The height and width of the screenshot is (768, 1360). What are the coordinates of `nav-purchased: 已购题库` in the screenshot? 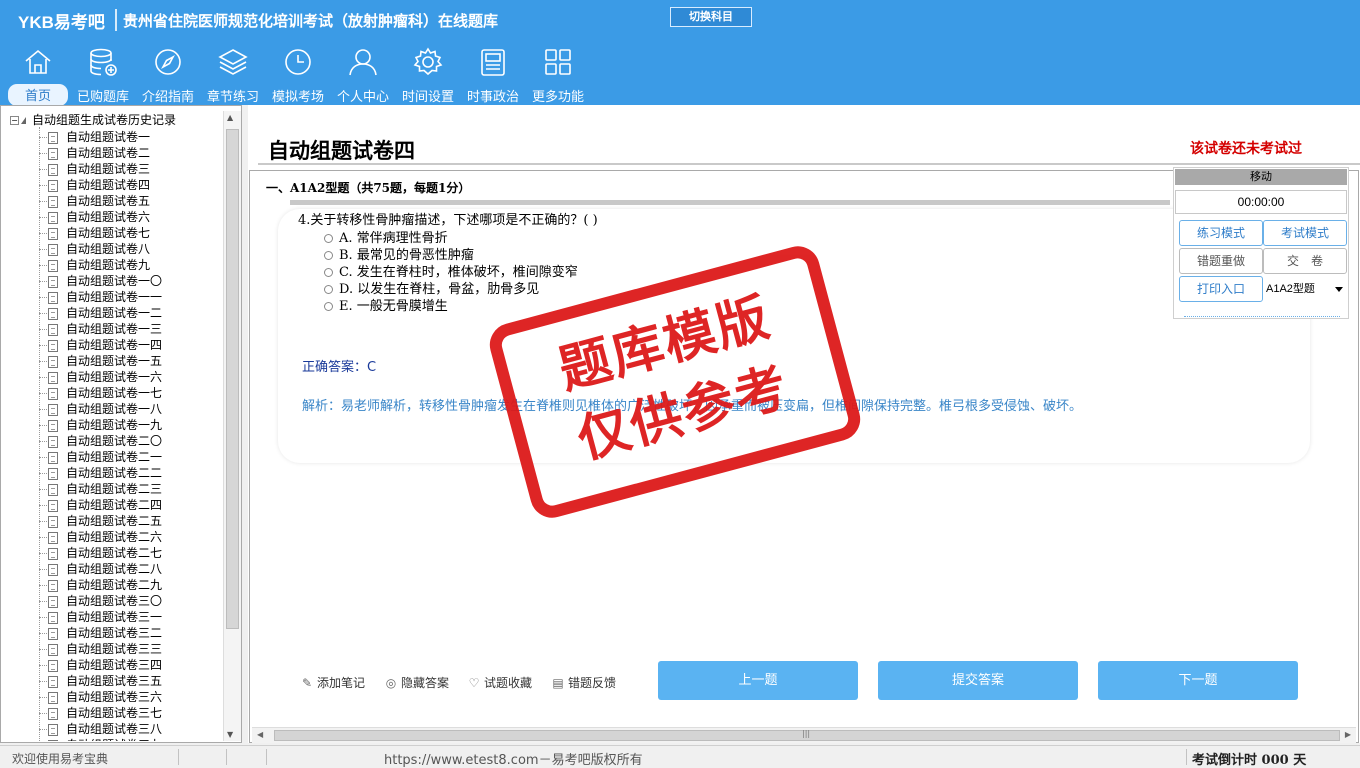 It's located at (103, 75).